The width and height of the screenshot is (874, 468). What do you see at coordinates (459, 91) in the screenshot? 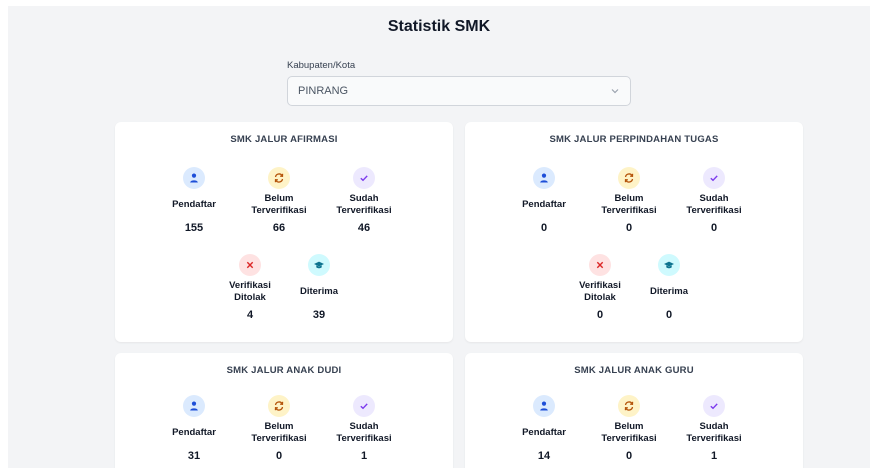
I see `kabupaten-select: PINRANG` at bounding box center [459, 91].